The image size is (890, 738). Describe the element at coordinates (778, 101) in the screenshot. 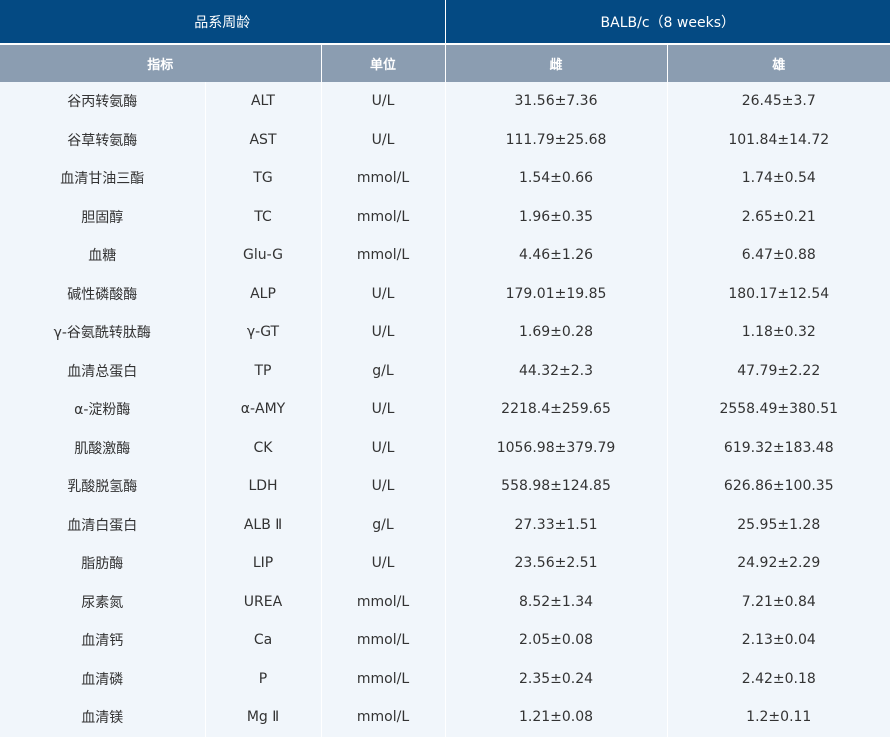

I see `male-value: 26.45±3.7` at that location.